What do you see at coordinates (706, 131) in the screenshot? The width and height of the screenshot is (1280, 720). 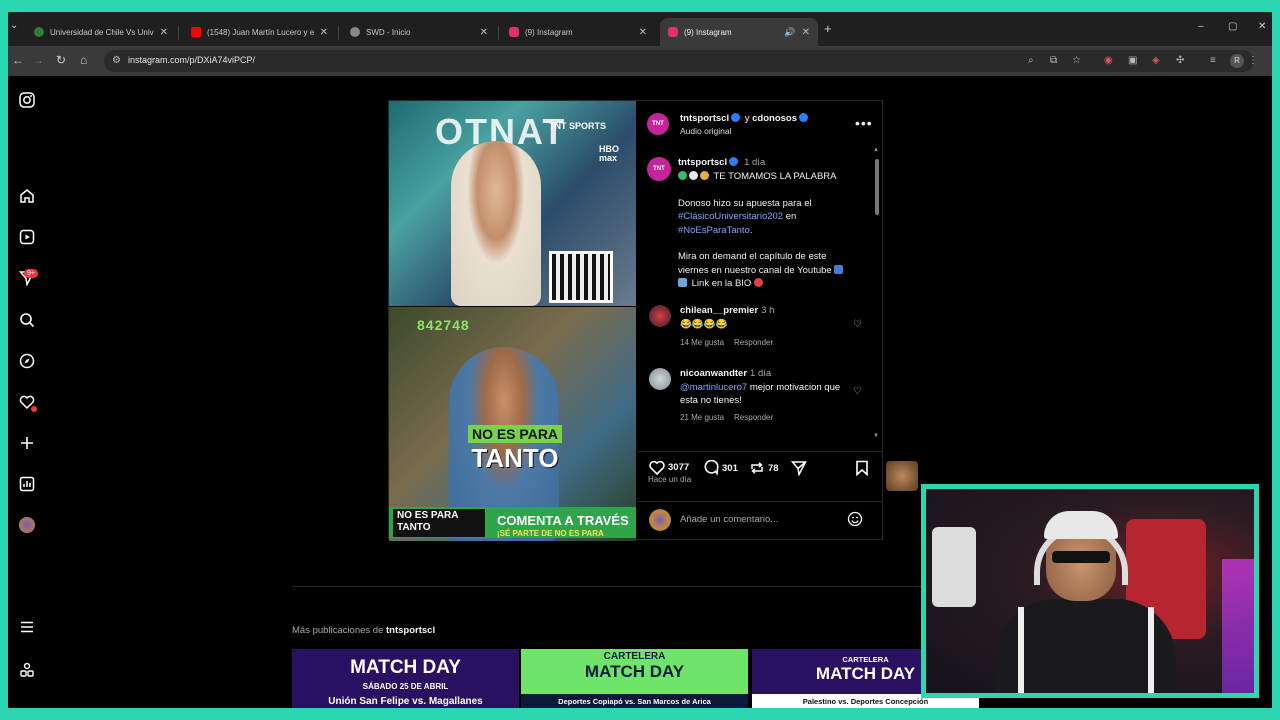 I see `audio-label: Audio original` at bounding box center [706, 131].